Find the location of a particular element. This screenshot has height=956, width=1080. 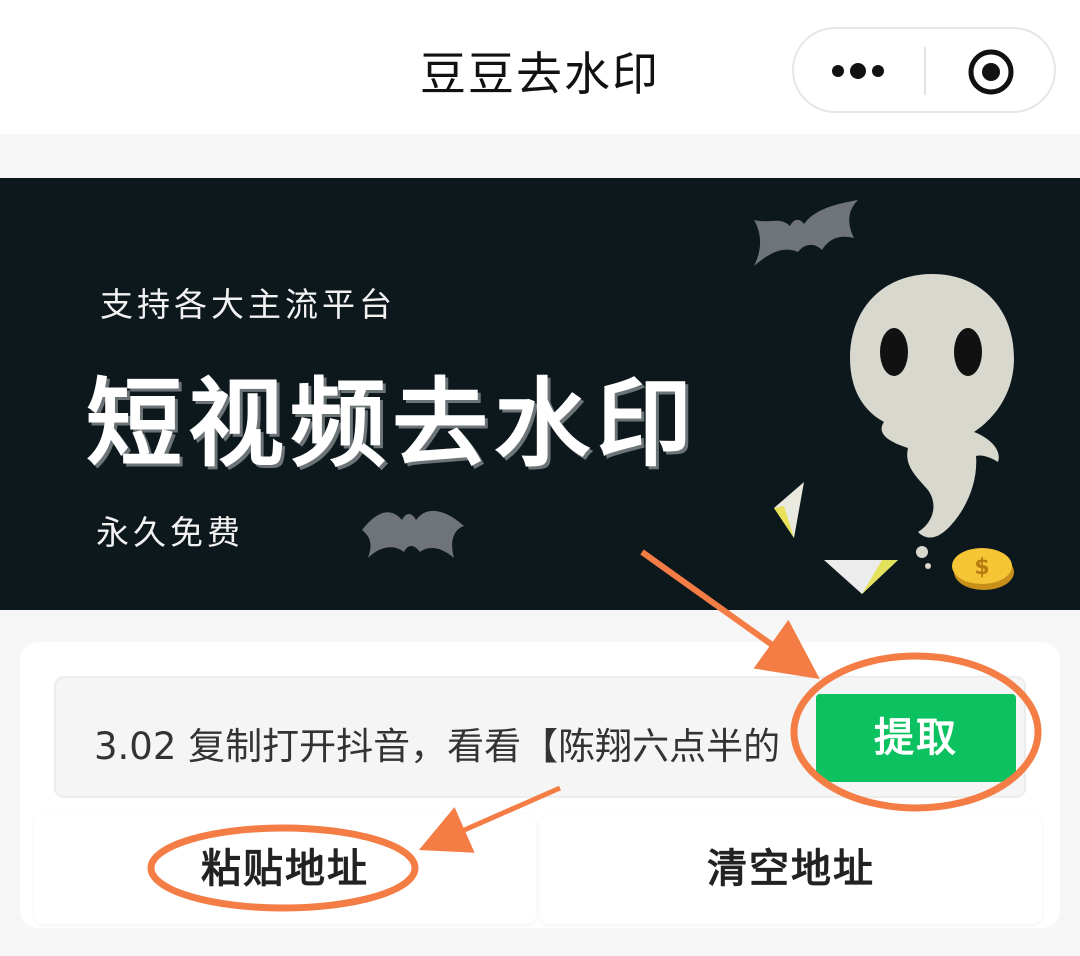

target-close-icon is located at coordinates (991, 72).